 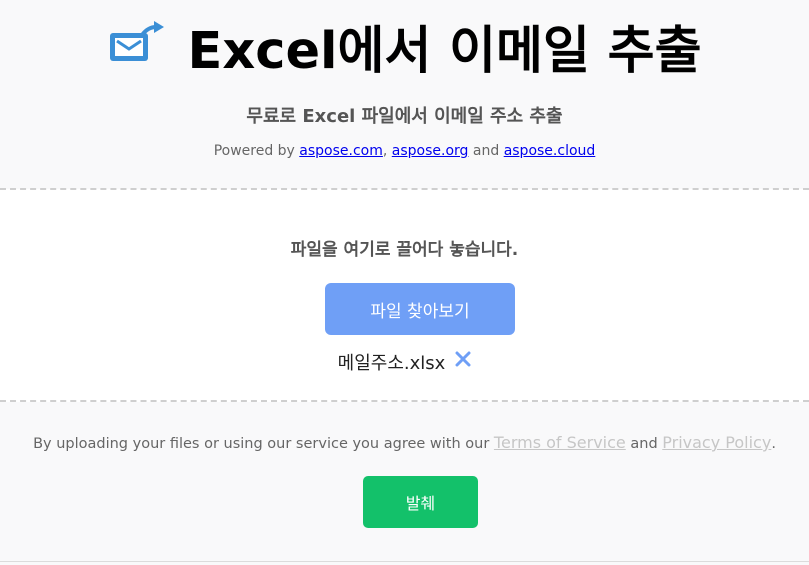 What do you see at coordinates (404, 250) in the screenshot?
I see `drop-instruction: 파일을 여기로 끌어다 놓습니다.` at bounding box center [404, 250].